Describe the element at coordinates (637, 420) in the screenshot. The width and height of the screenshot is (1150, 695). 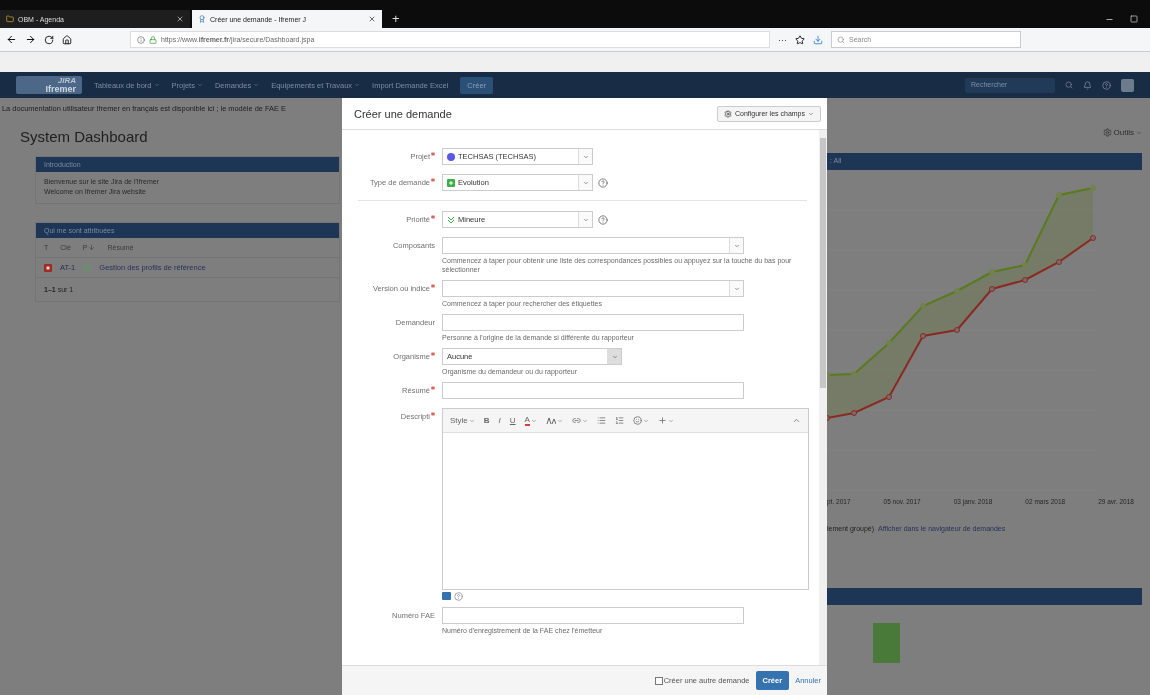
I see `smiley-icon` at that location.